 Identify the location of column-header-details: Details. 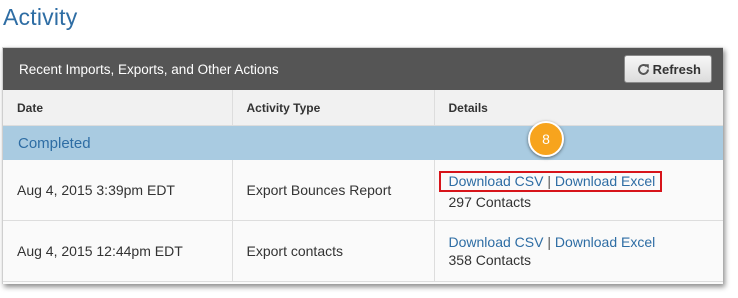
(578, 108).